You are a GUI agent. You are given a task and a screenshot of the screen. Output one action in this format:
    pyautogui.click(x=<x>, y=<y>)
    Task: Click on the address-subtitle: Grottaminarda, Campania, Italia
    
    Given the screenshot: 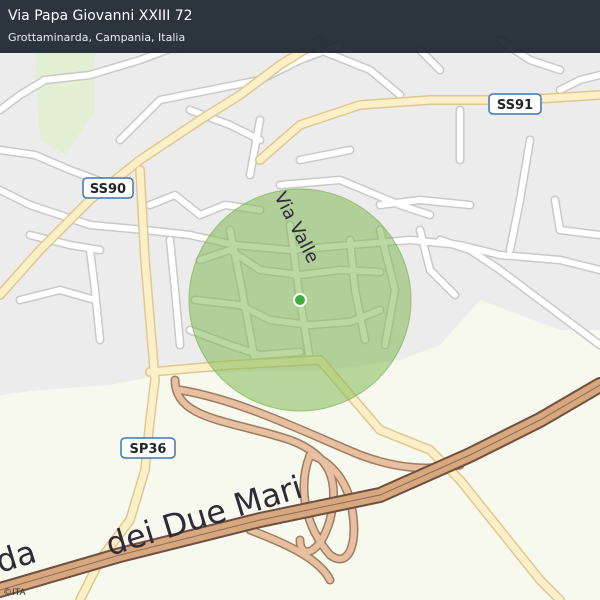 What is the action you would take?
    pyautogui.click(x=97, y=37)
    